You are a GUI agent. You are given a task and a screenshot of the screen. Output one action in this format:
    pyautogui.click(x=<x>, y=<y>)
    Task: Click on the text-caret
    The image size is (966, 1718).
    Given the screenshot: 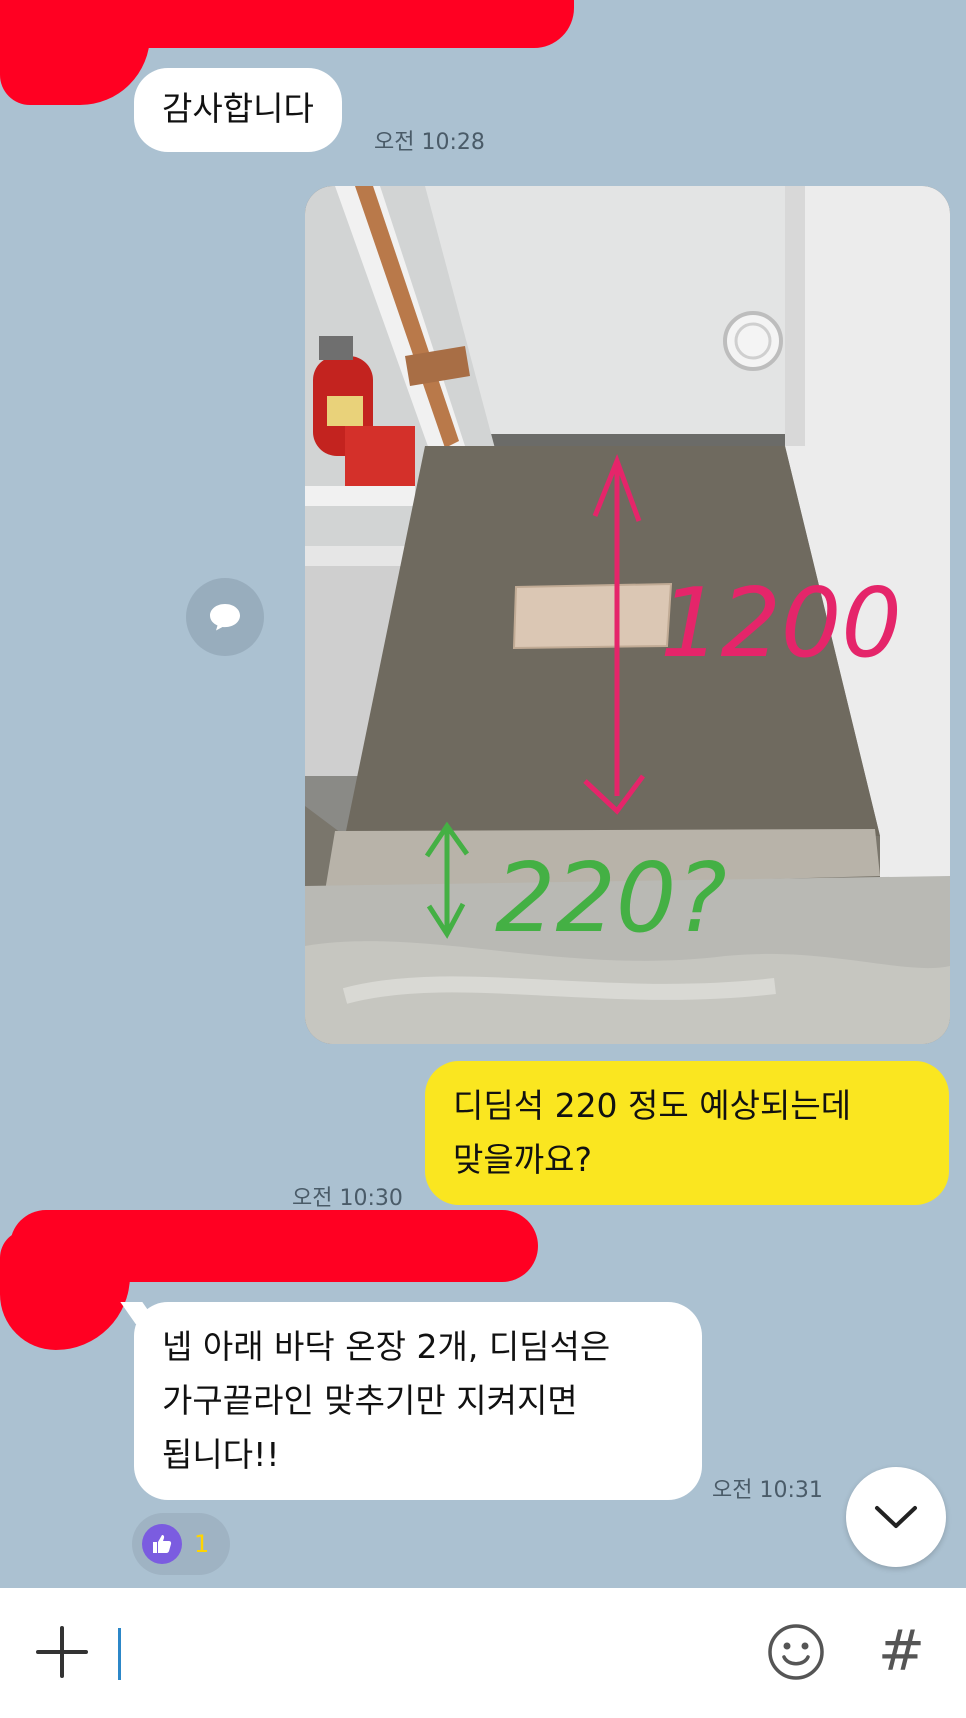 What is the action you would take?
    pyautogui.click(x=119, y=1654)
    